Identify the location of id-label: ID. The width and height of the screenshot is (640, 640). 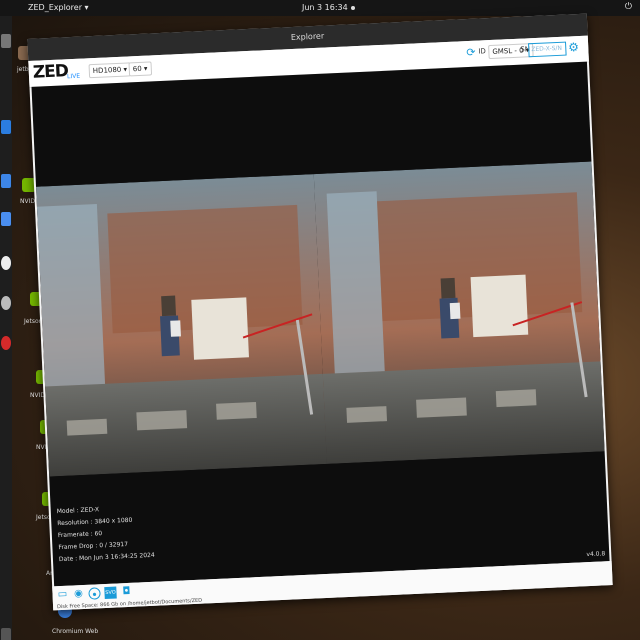
(482, 51).